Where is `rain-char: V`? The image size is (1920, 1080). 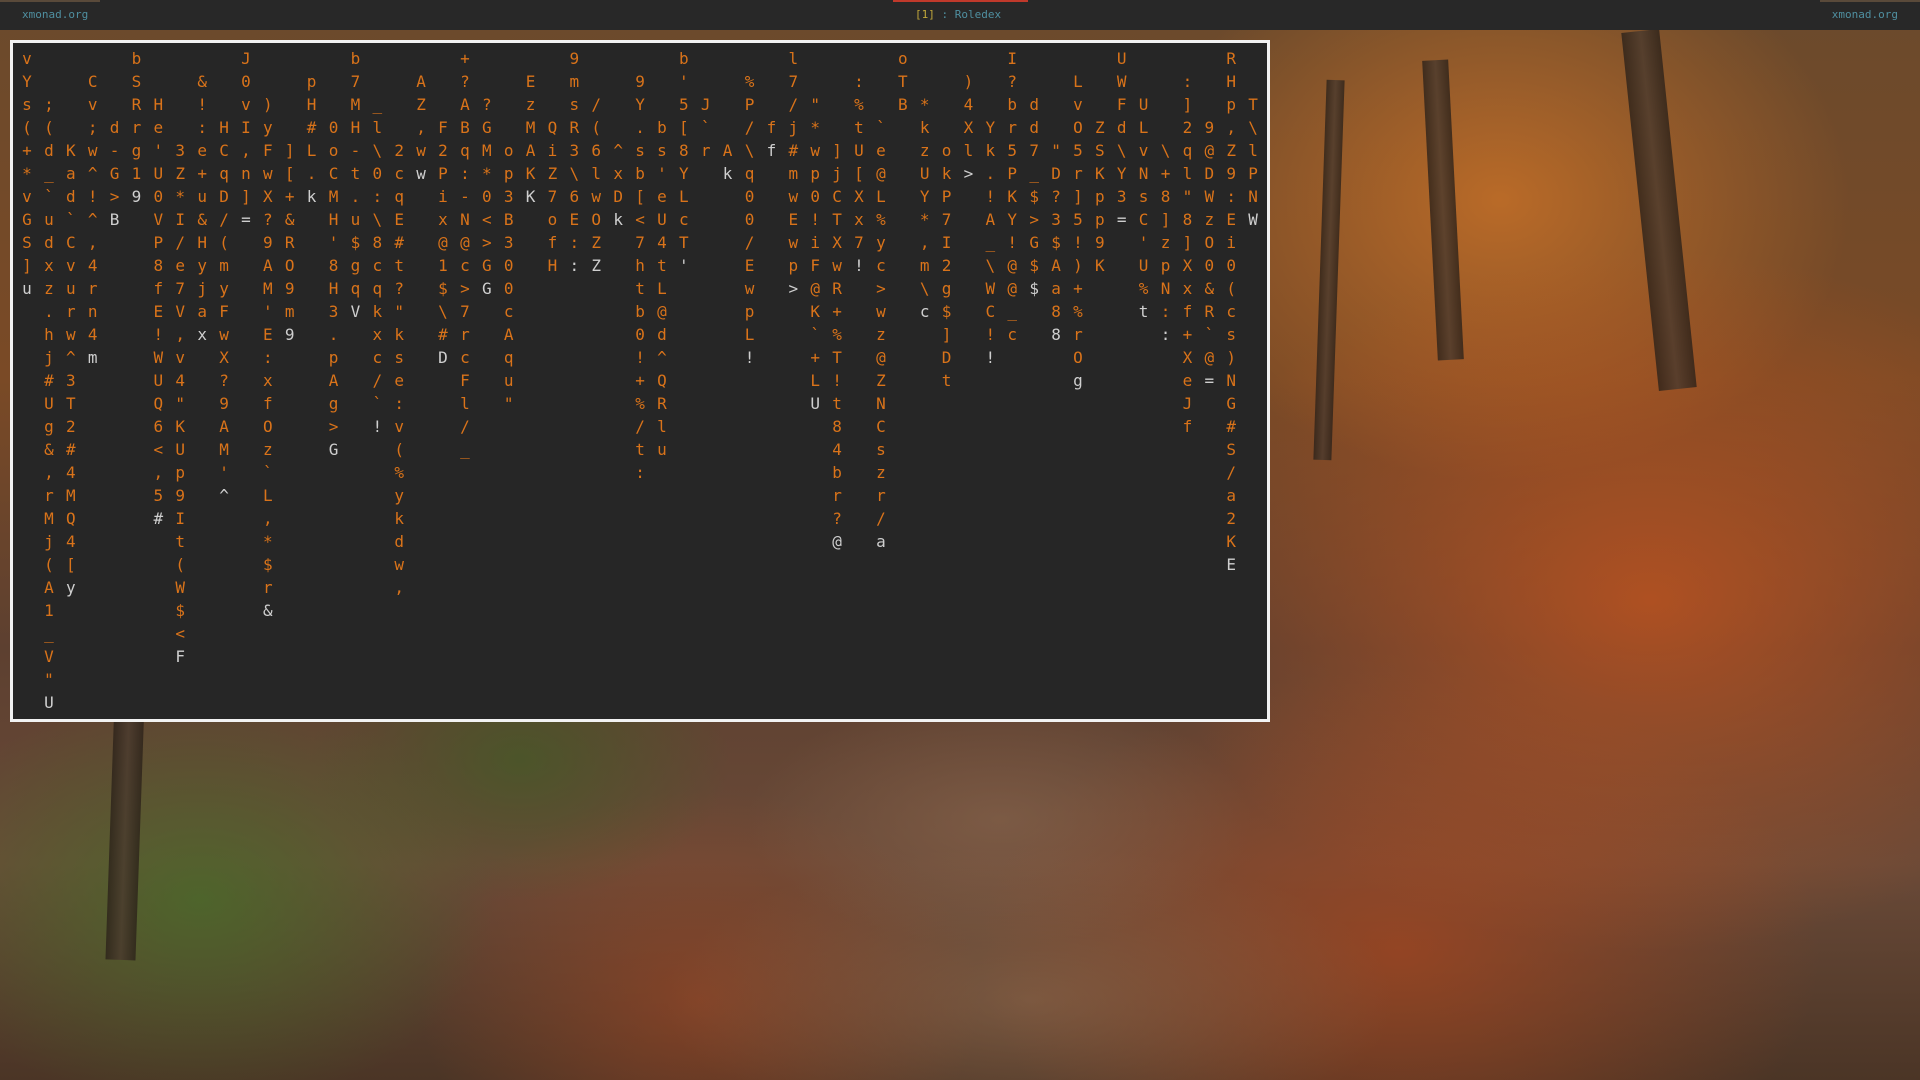 rain-char: V is located at coordinates (49, 656).